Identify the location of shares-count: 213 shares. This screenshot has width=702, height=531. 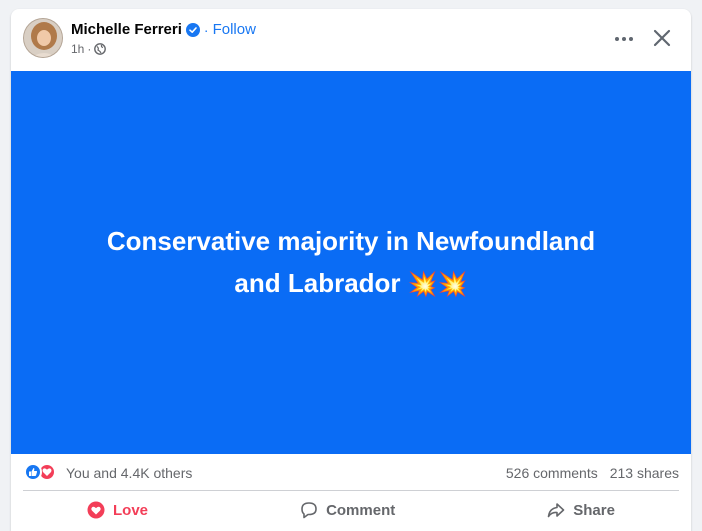
(644, 473).